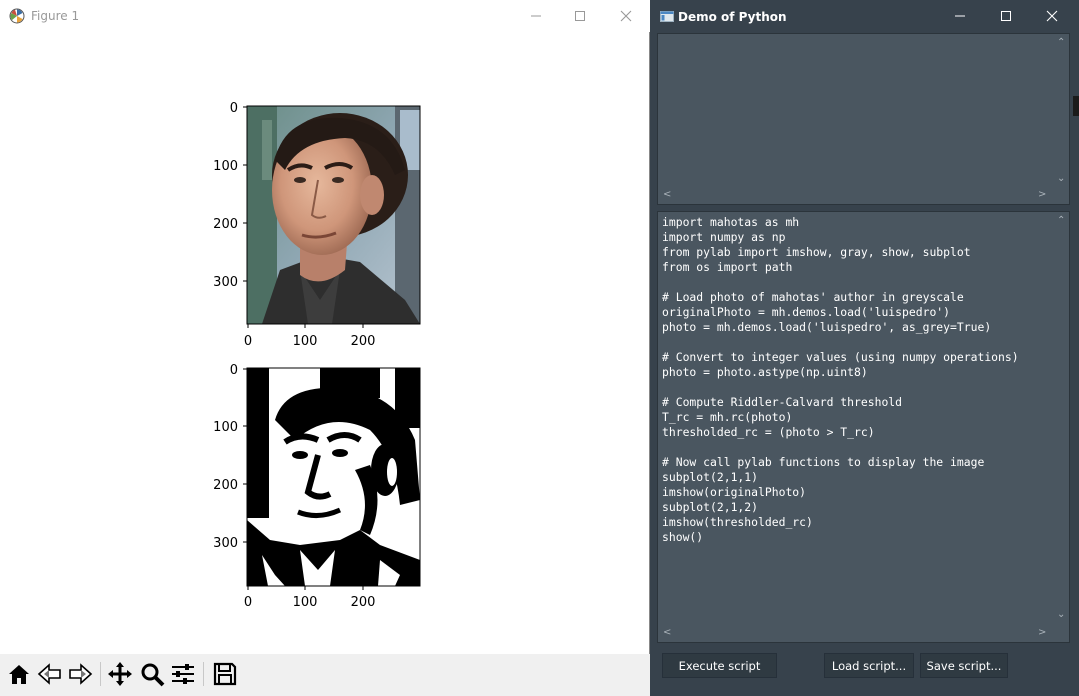  What do you see at coordinates (724, 237) in the screenshot?
I see `code-line: import numpy as np` at bounding box center [724, 237].